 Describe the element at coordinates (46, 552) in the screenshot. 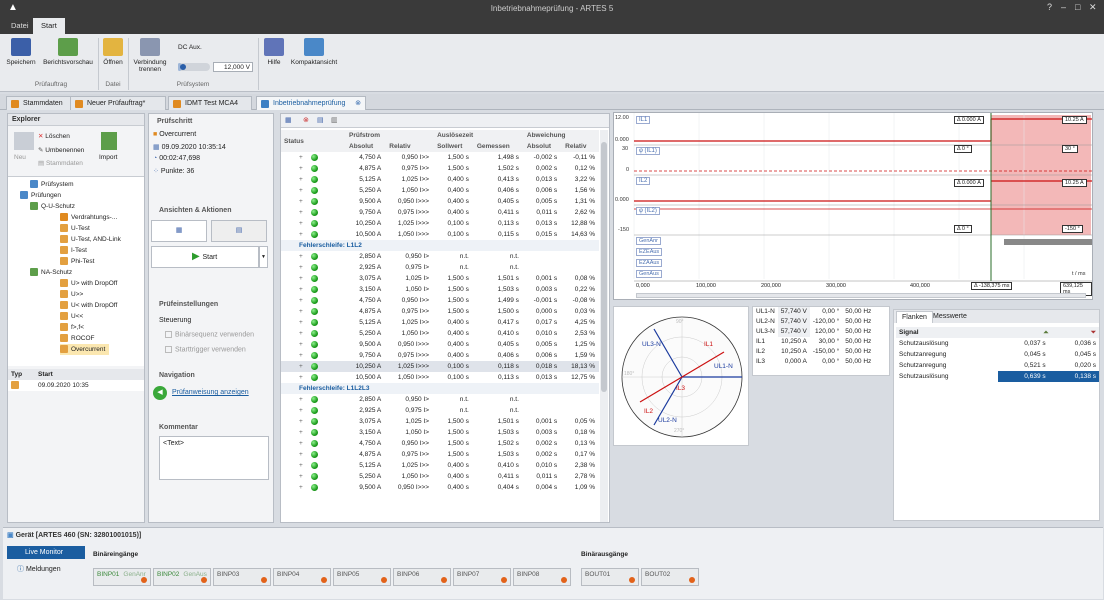

I see `live-monitor-button: Live Monitor` at that location.